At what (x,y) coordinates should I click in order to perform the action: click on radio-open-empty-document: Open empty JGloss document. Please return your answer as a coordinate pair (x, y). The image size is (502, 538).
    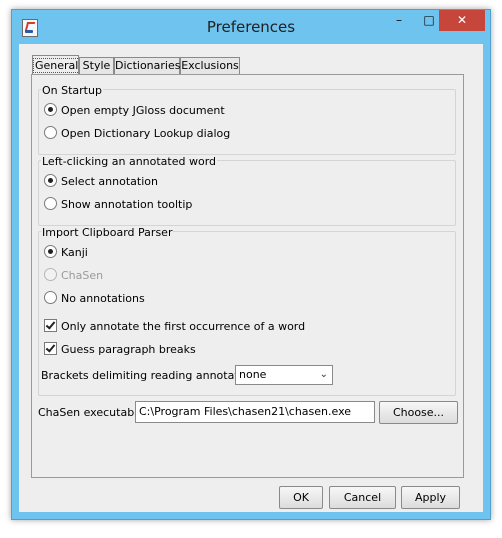
    Looking at the image, I should click on (134, 111).